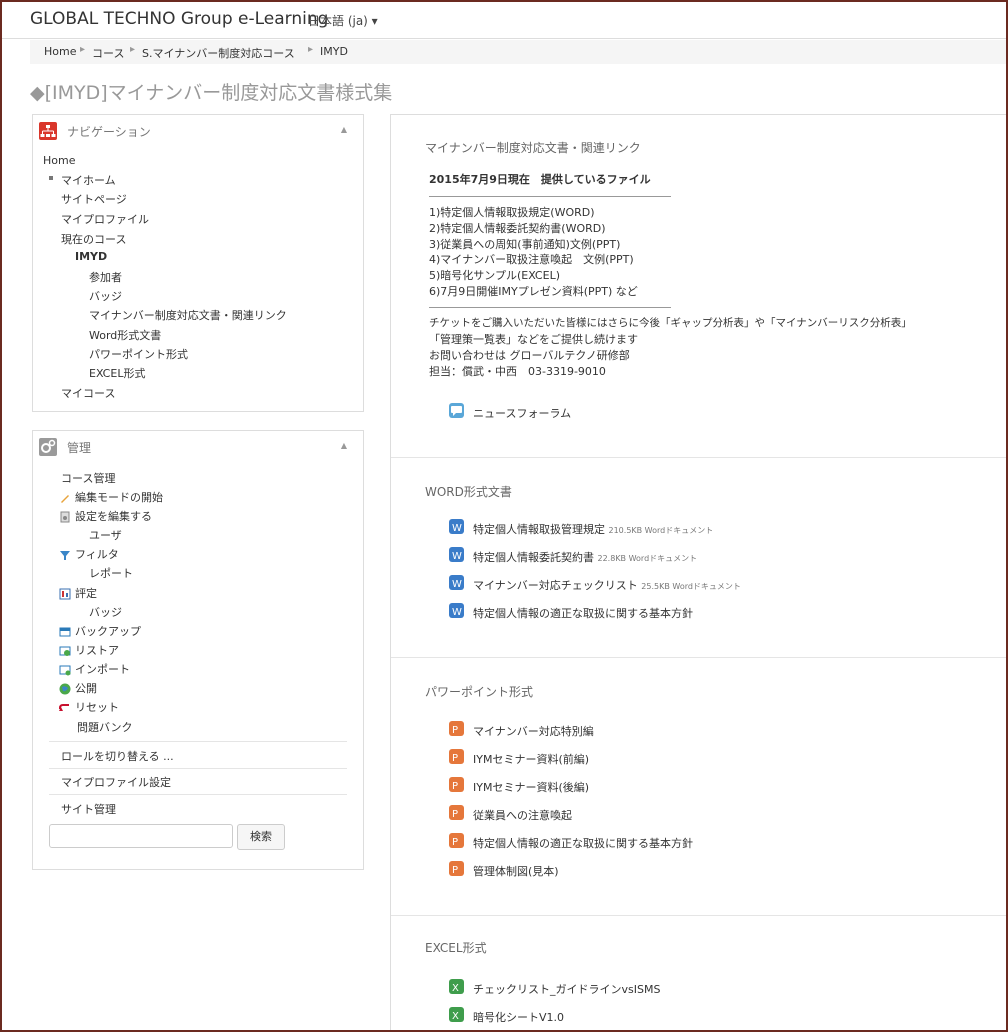 The width and height of the screenshot is (1008, 1032). Describe the element at coordinates (102, 669) in the screenshot. I see `admin-import: インポート` at that location.